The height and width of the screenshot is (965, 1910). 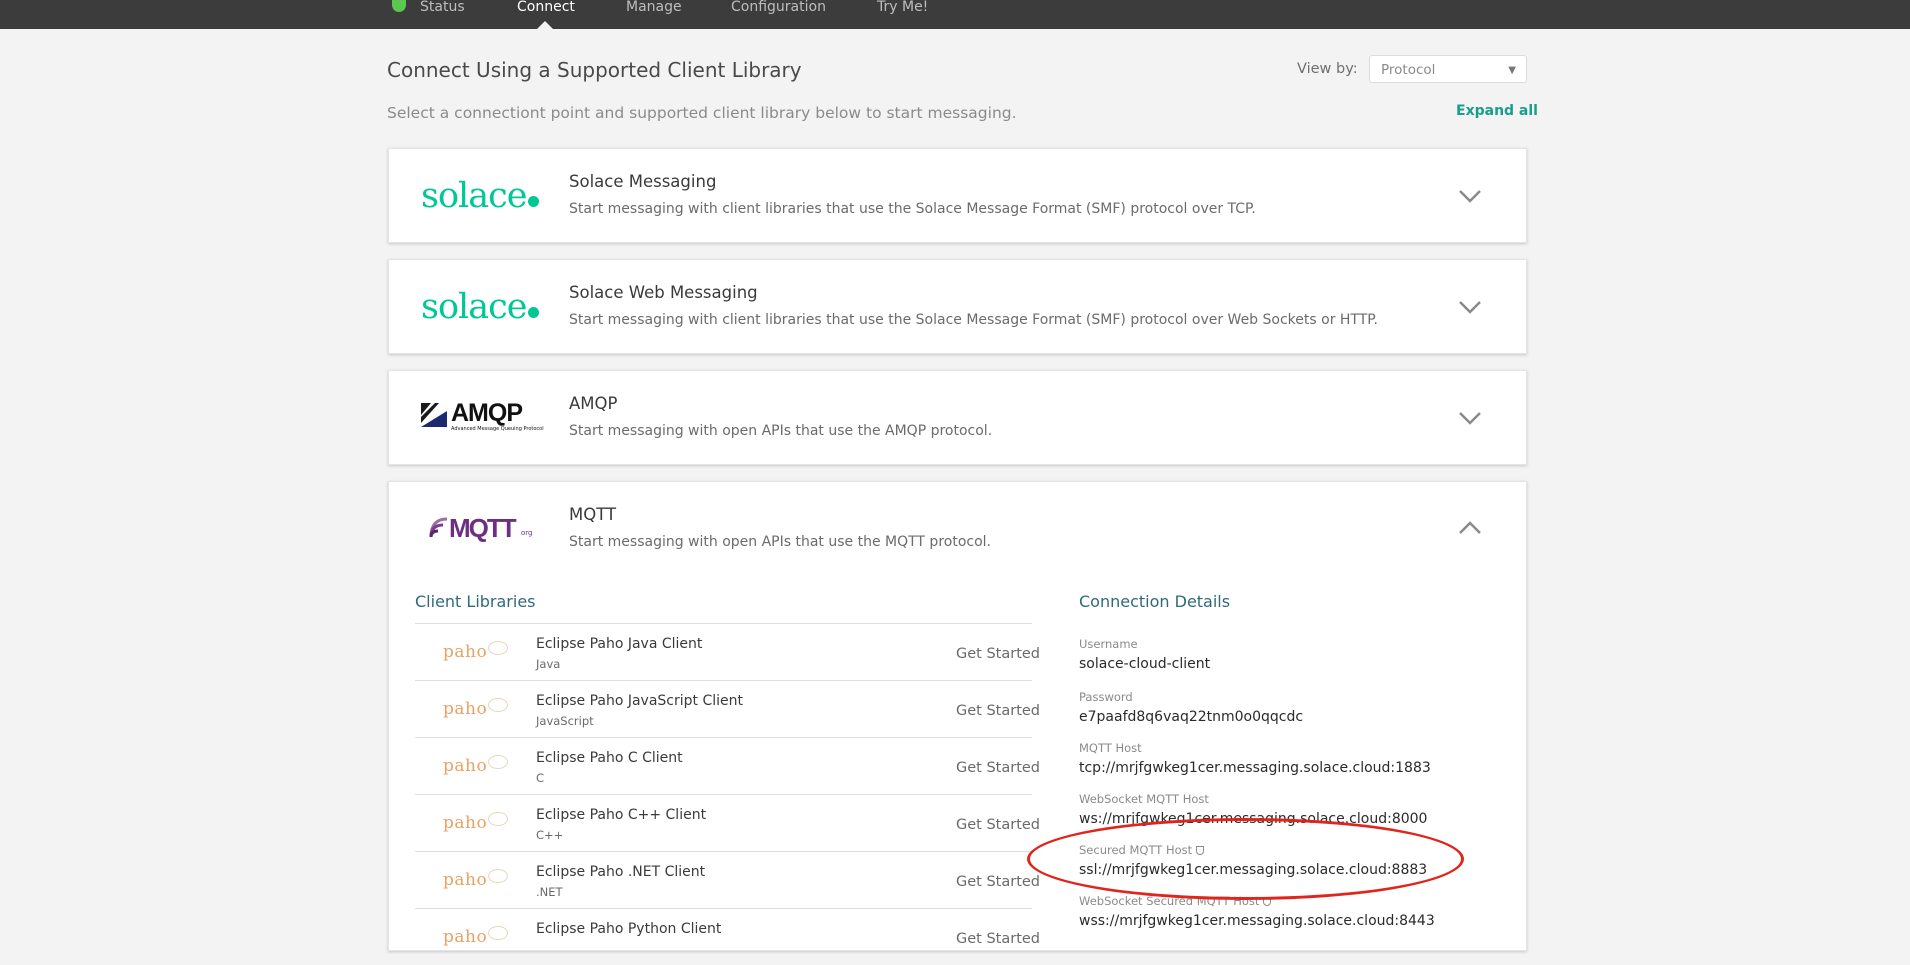 I want to click on library-language: C++, so click(x=550, y=835).